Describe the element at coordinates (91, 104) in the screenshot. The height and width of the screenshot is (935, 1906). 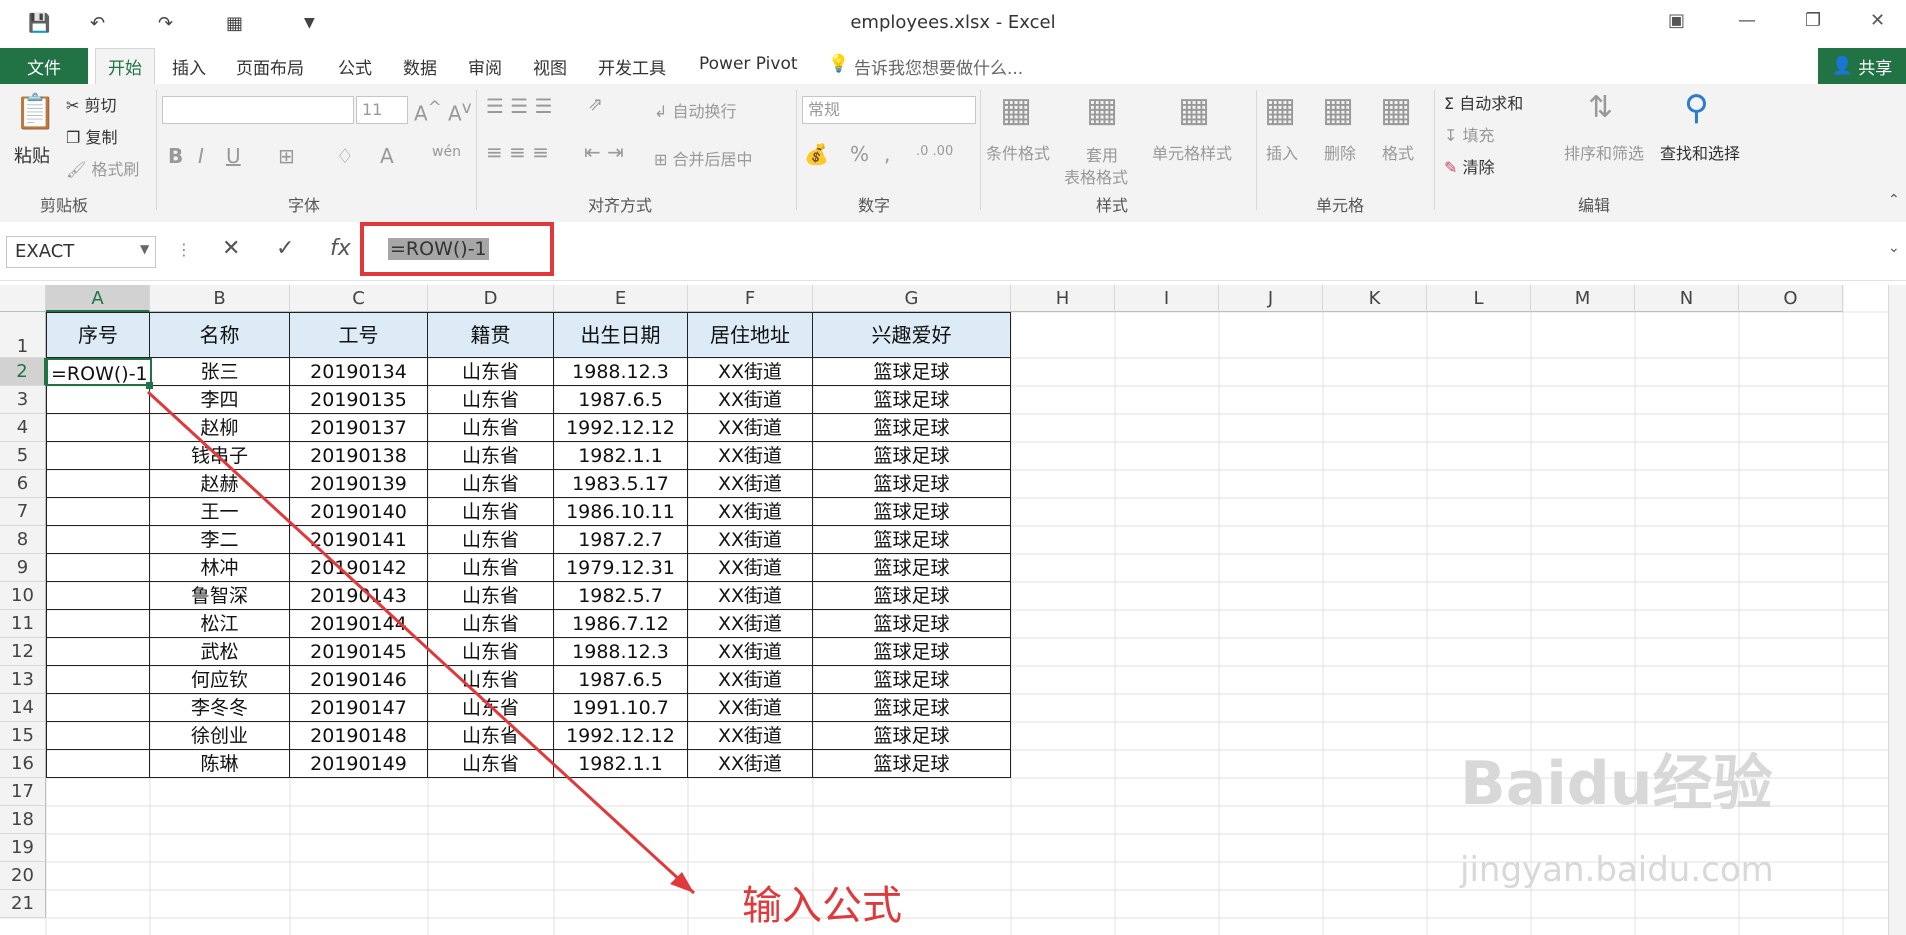
I see `cut-button: ✂ 剪切` at that location.